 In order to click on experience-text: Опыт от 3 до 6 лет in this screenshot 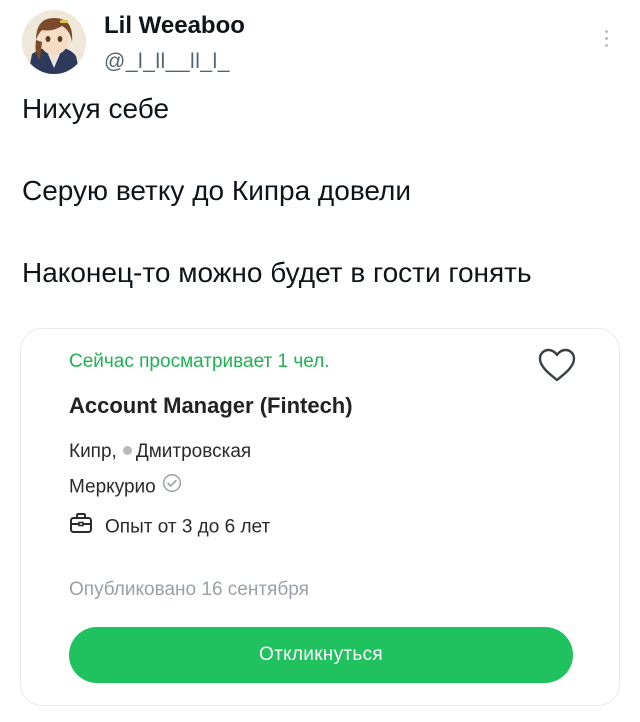, I will do `click(188, 527)`.